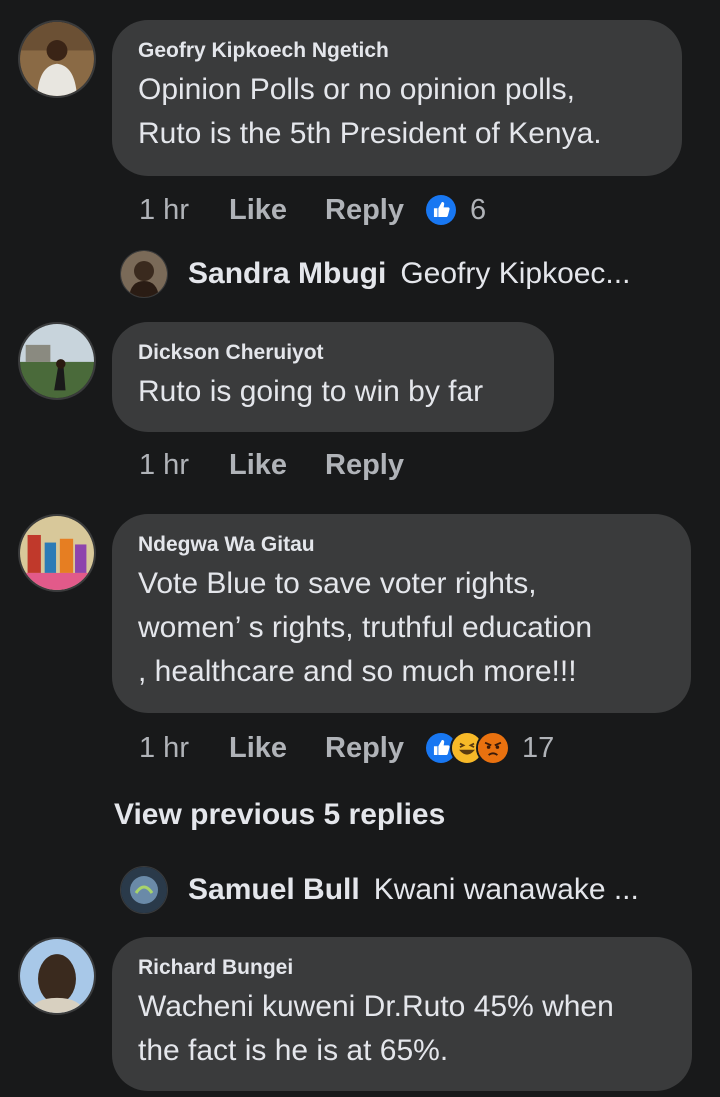 The image size is (720, 1097). I want to click on comment-author: Geofry Kipkoech Ngetich, so click(397, 51).